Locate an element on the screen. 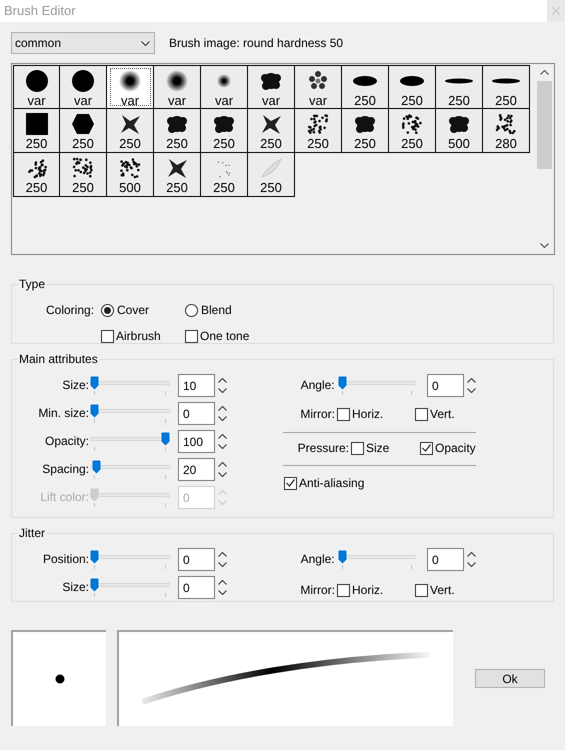  ok-button: Ok is located at coordinates (510, 678).